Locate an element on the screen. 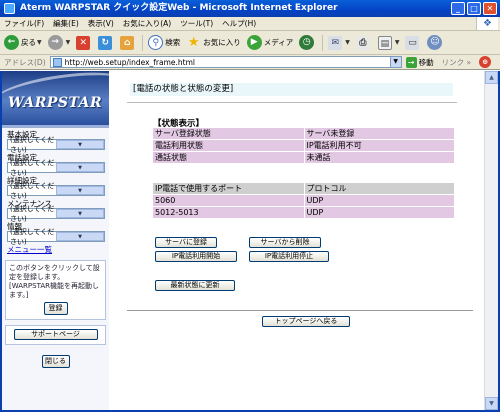 The image size is (500, 412). support-box: サポートページ is located at coordinates (55, 335).